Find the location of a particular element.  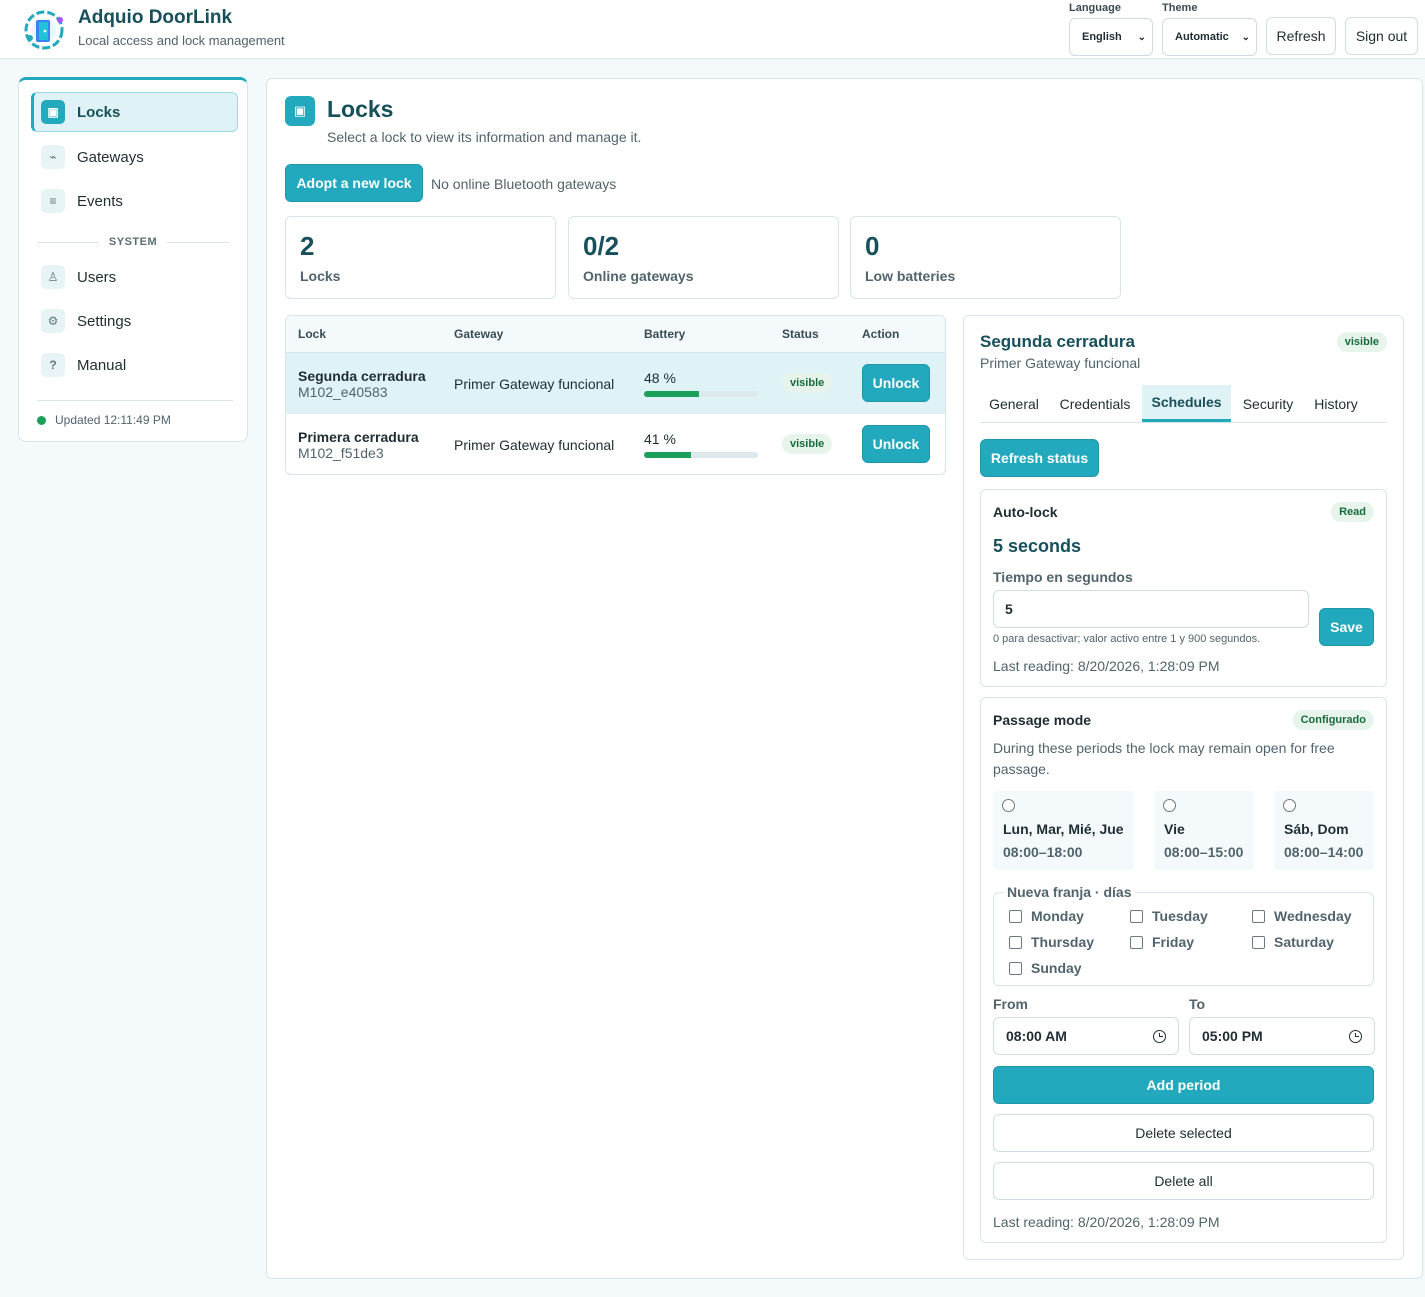

day-checkbox-tuesday: Tuesday is located at coordinates (1169, 916).